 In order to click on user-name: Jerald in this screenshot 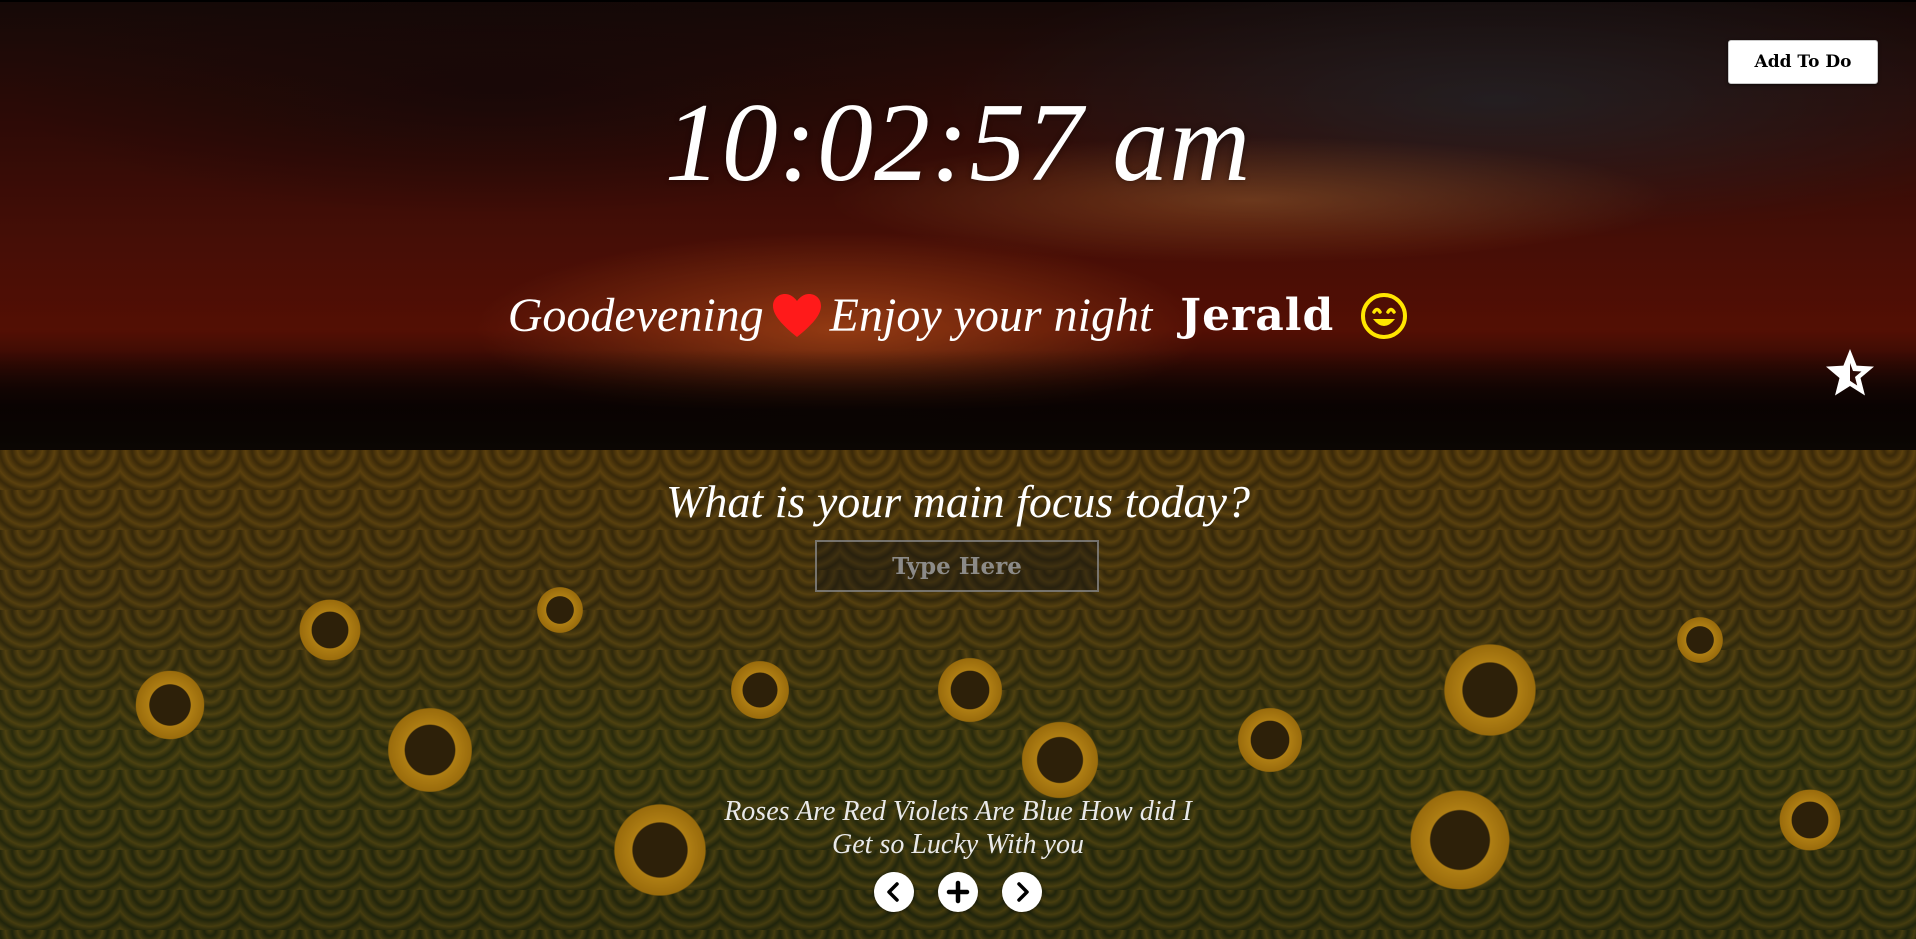, I will do `click(1257, 315)`.